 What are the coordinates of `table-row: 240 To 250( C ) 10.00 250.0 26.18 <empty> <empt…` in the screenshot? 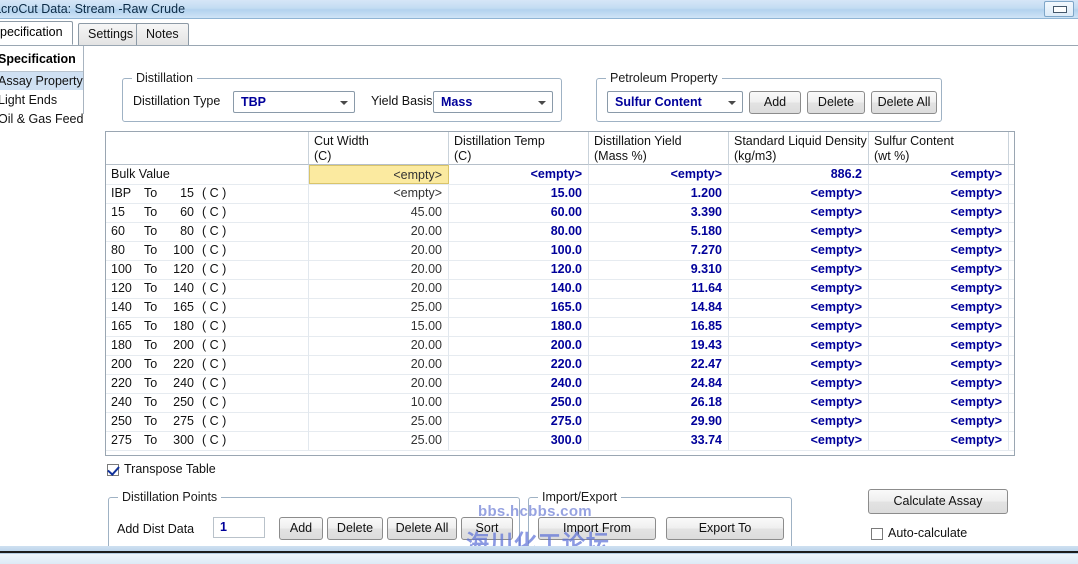 It's located at (560, 402).